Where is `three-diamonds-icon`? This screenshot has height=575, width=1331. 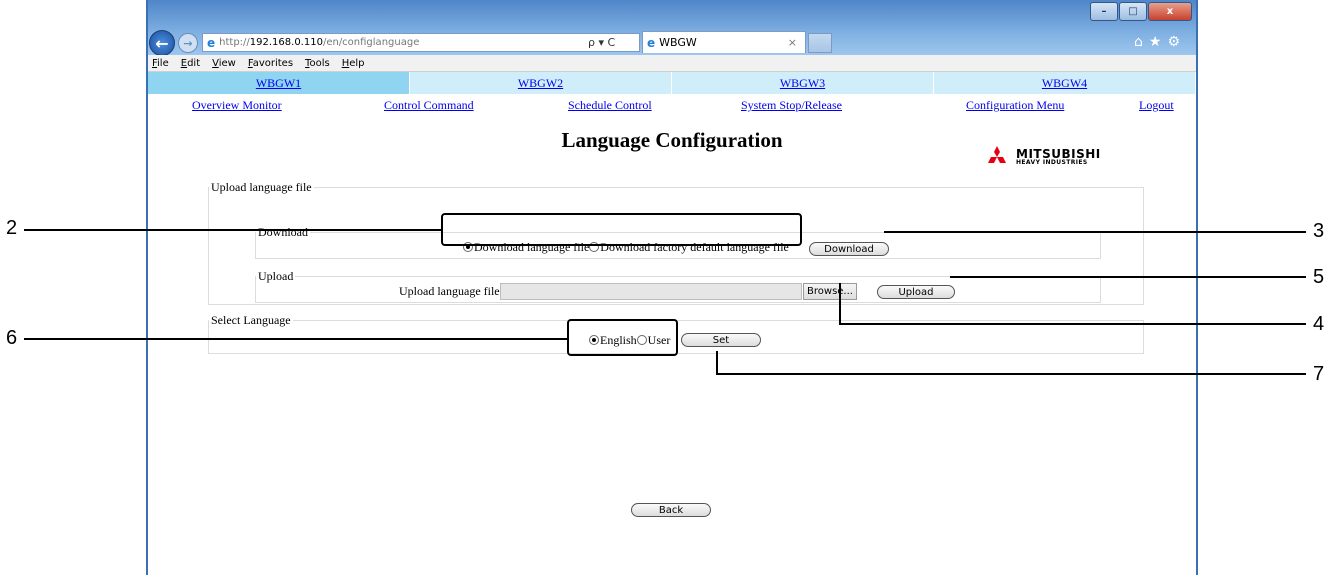
three-diamonds-icon is located at coordinates (997, 154).